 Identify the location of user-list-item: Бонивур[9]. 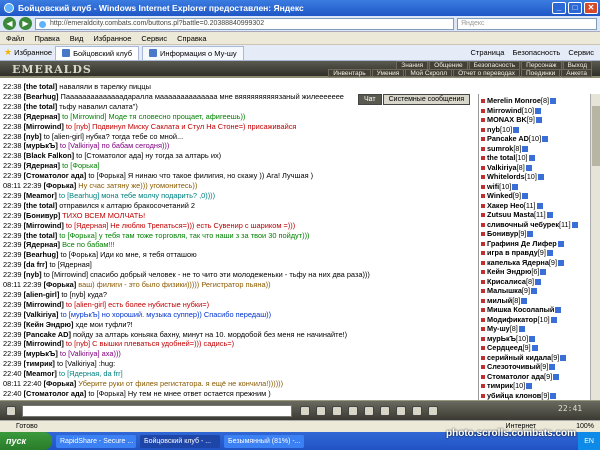
(535, 234).